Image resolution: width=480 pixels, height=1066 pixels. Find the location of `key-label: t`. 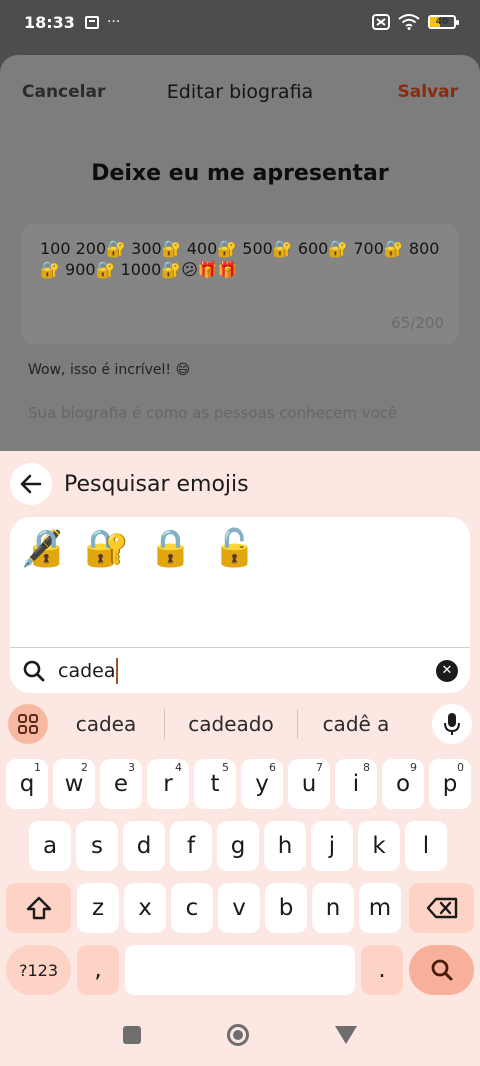

key-label: t is located at coordinates (215, 784).